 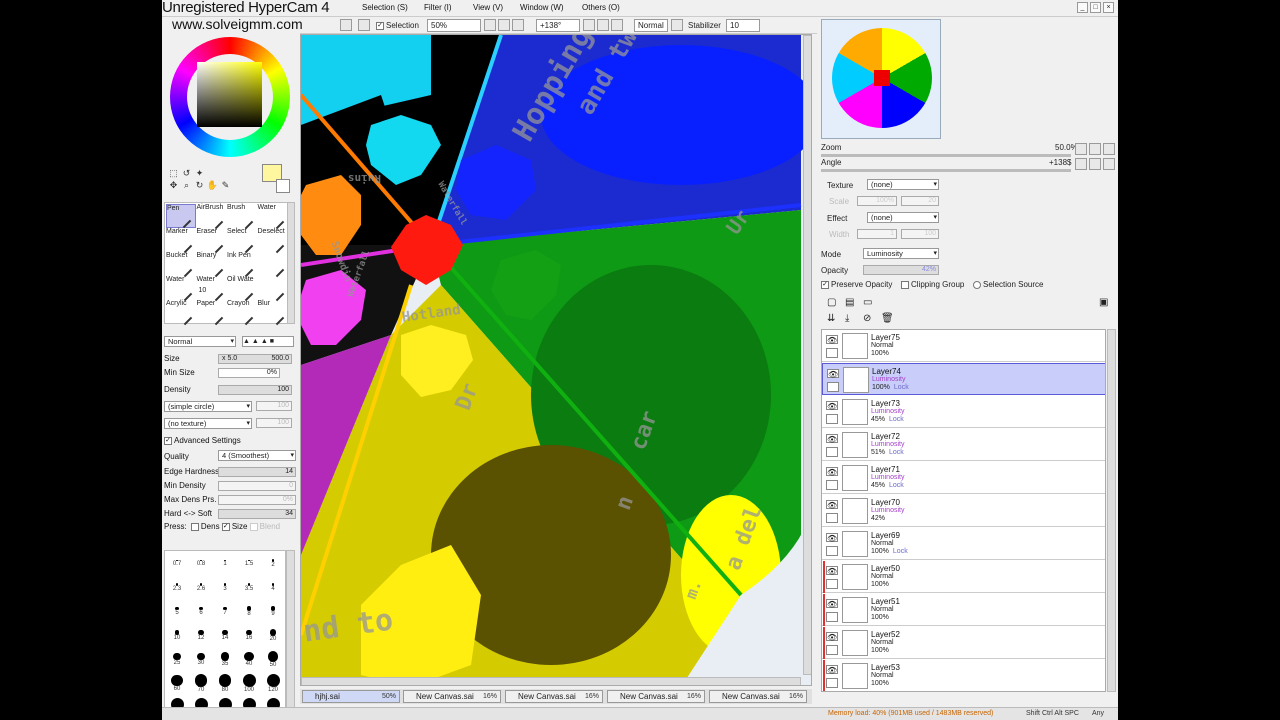 I want to click on scale-field-2: 20, so click(x=920, y=201).